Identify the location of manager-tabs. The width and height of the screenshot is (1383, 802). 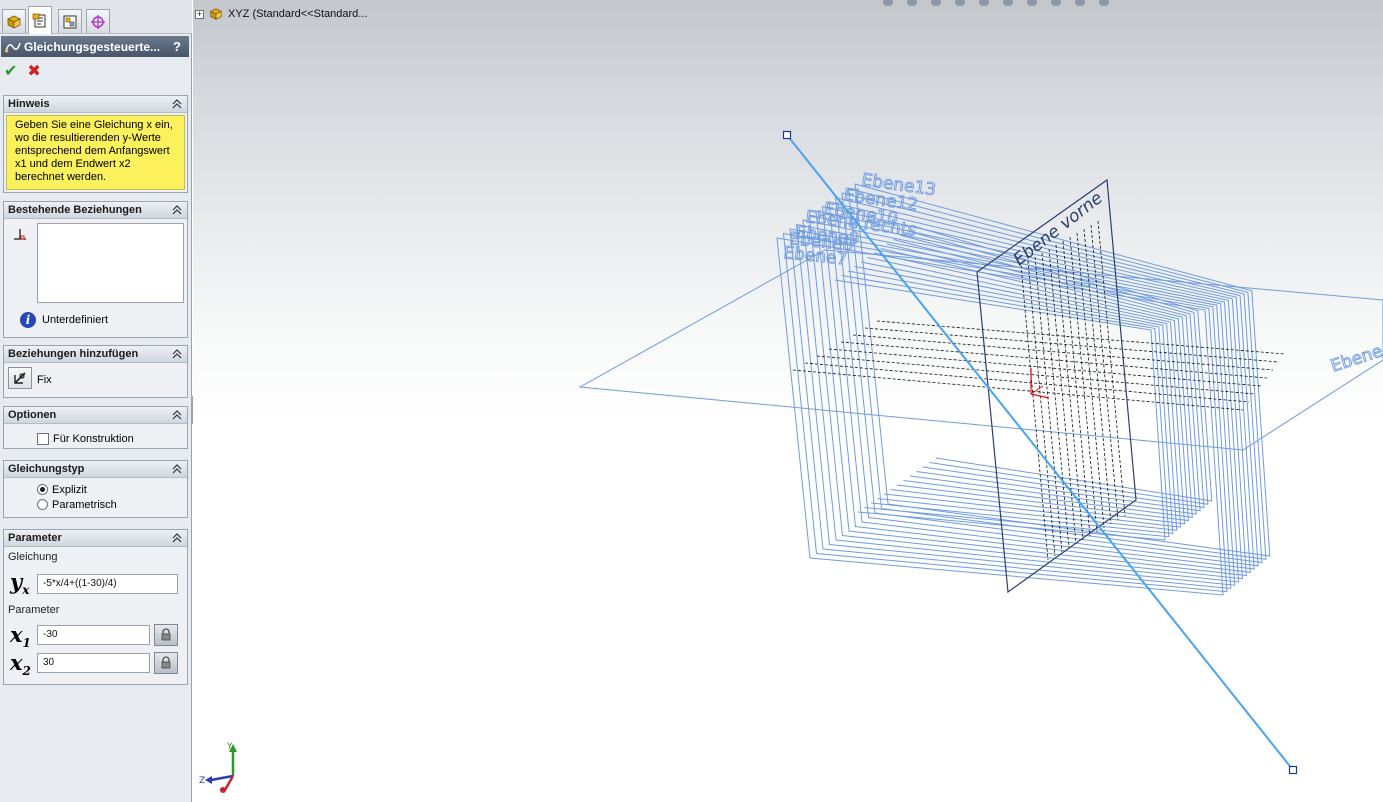
(96, 17).